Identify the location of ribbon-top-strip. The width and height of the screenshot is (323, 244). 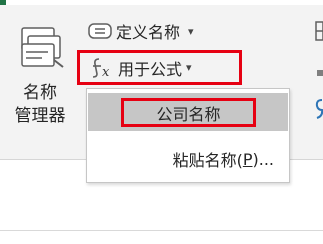
(161, 2).